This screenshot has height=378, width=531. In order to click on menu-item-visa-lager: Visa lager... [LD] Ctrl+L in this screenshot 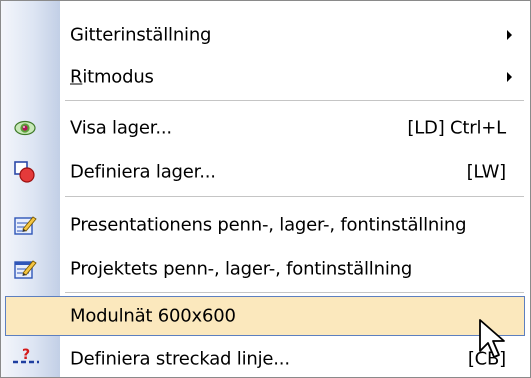, I will do `click(265, 128)`.